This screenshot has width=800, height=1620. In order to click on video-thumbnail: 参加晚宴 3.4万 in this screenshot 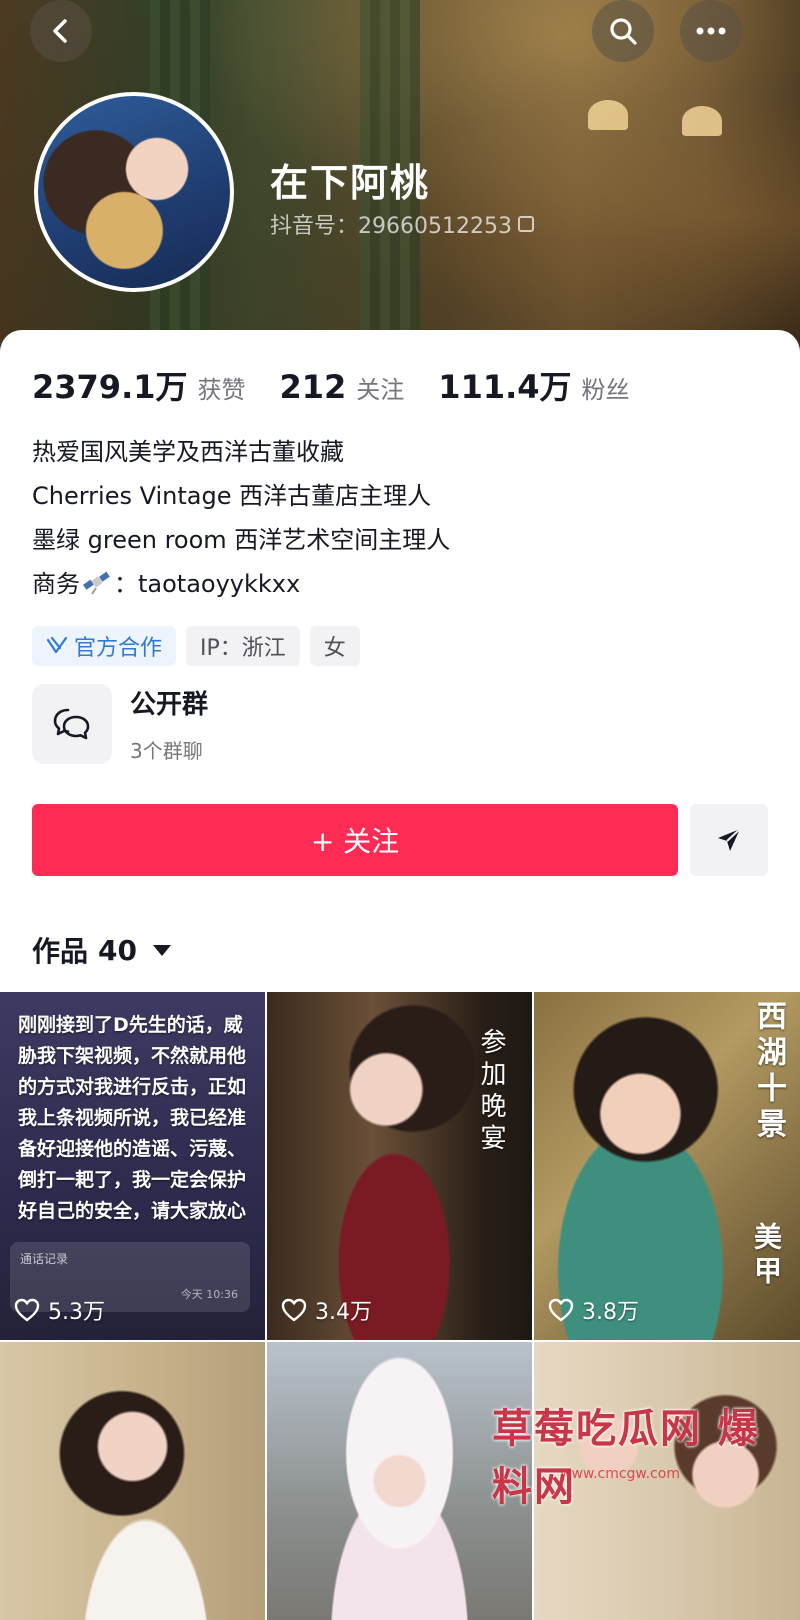, I will do `click(399, 1166)`.